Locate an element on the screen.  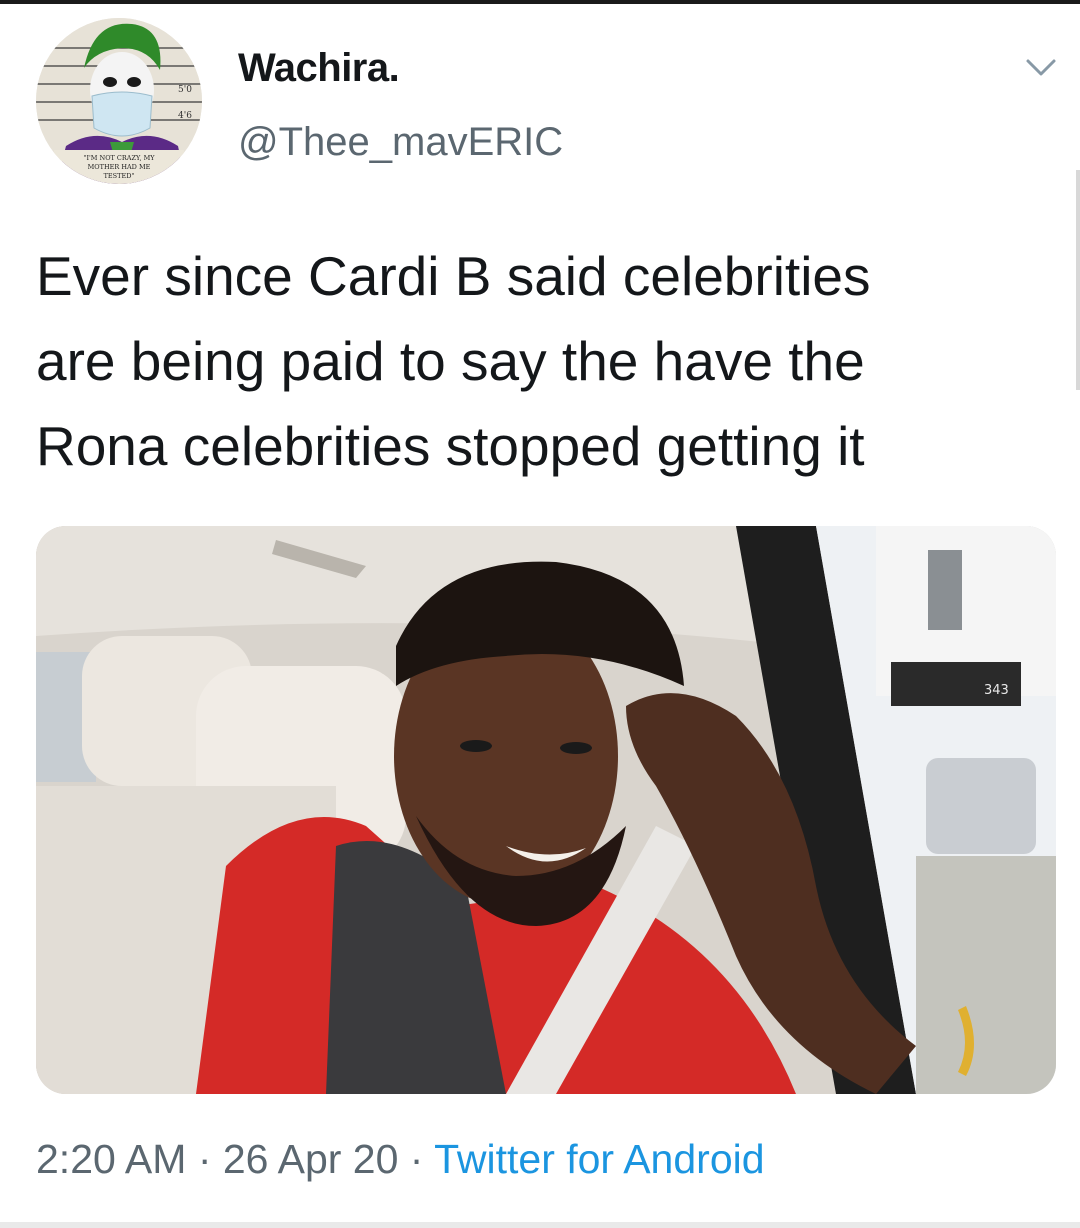
top-divider is located at coordinates (540, 2).